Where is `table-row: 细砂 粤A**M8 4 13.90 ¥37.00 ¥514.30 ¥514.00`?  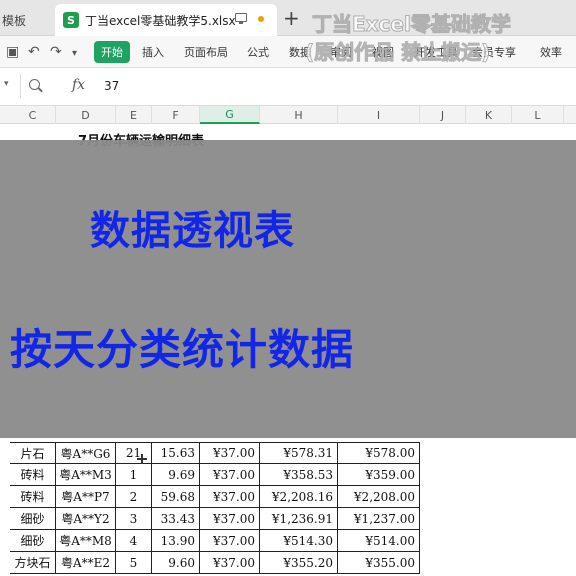
table-row: 细砂 粤A**M8 4 13.90 ¥37.00 ¥514.30 ¥514.00 is located at coordinates (288, 541).